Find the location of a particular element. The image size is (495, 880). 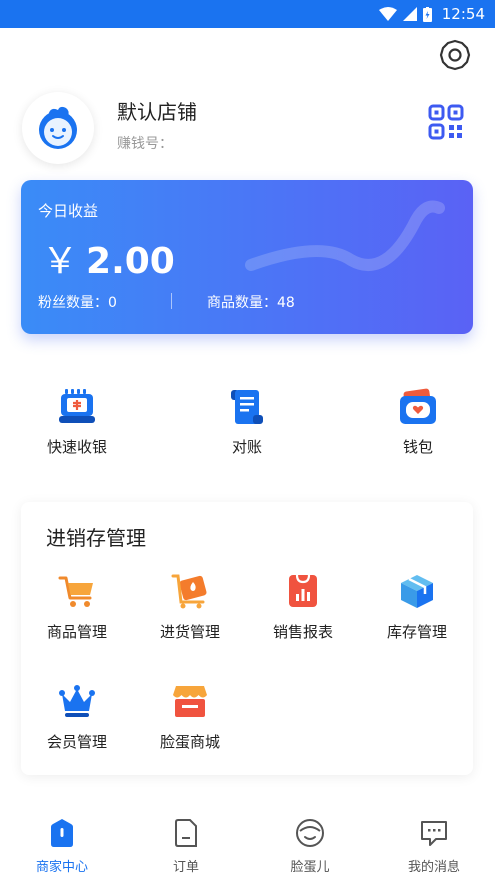

status-time: 12:54 is located at coordinates (463, 14).